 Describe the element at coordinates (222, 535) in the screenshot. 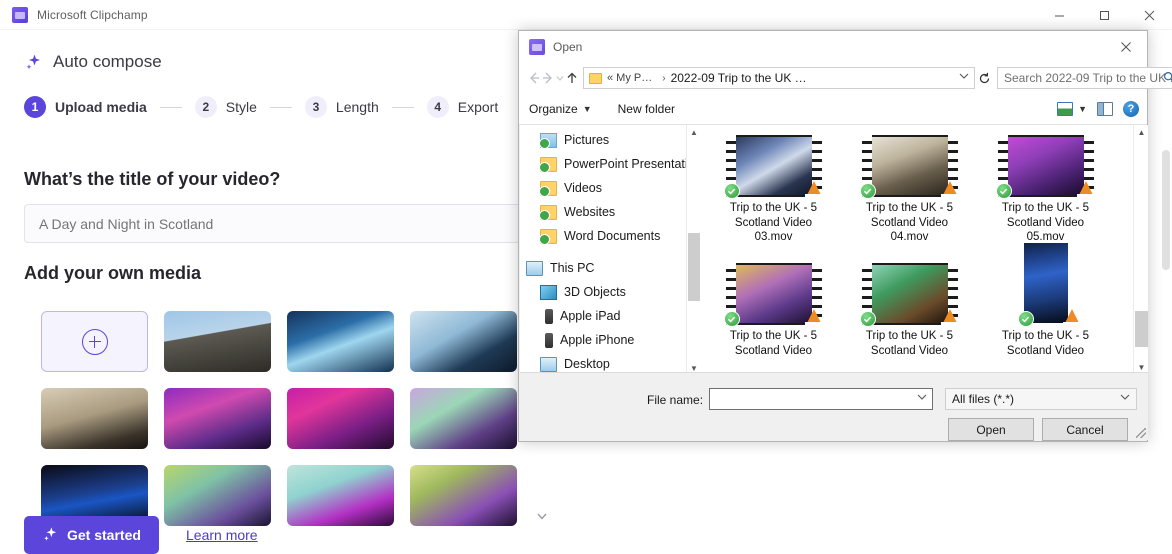

I see `learn-more-link: Learn more` at that location.